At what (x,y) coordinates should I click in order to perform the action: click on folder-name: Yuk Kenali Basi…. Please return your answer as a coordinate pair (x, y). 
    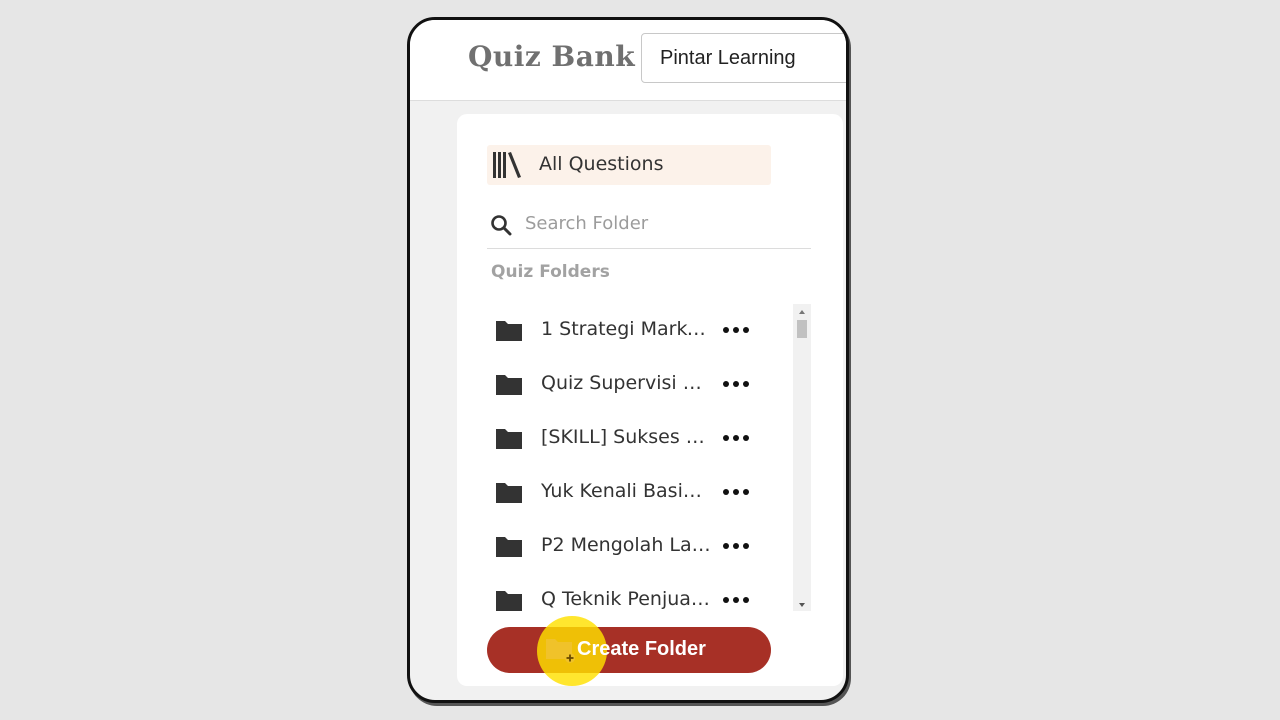
    Looking at the image, I should click on (621, 491).